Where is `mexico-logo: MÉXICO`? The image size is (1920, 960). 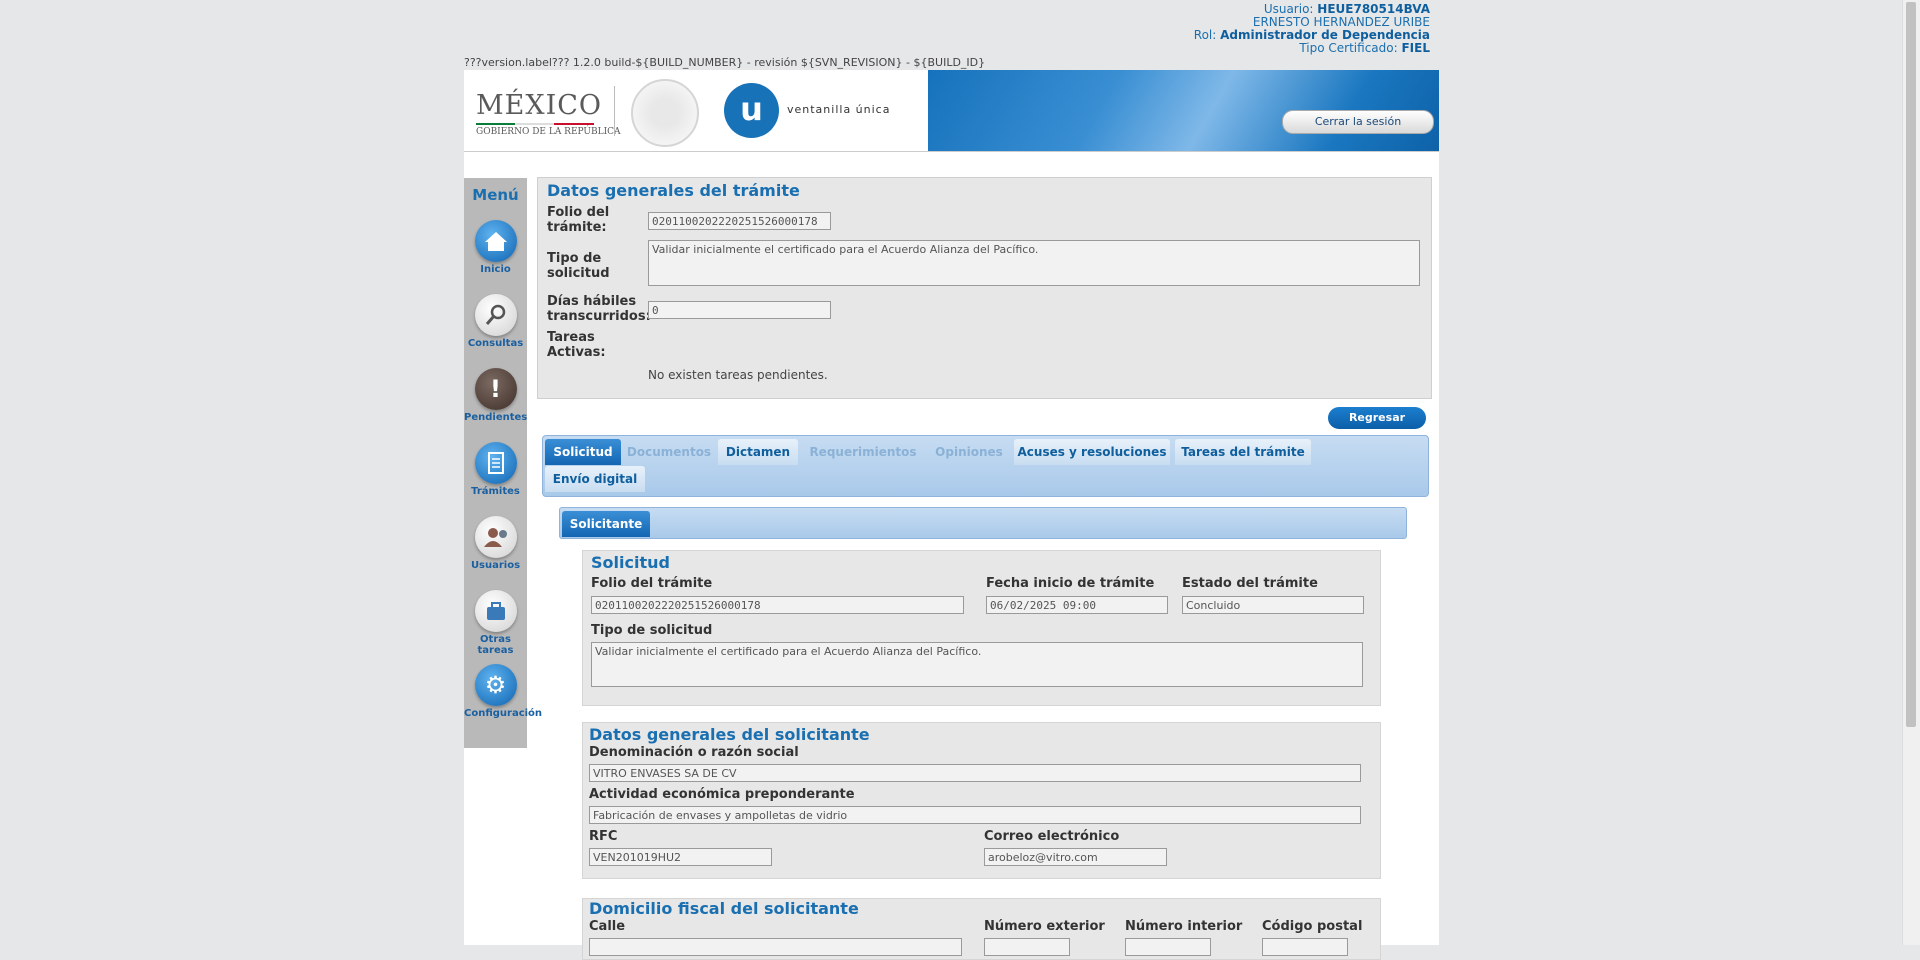 mexico-logo: MÉXICO is located at coordinates (539, 105).